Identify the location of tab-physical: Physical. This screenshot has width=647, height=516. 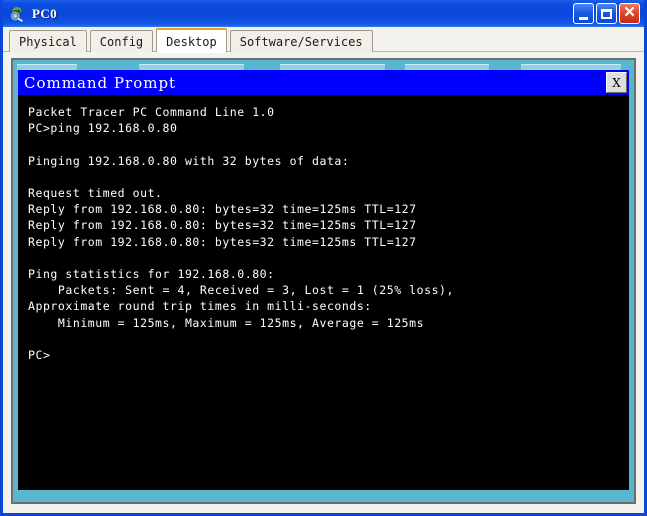
(48, 41).